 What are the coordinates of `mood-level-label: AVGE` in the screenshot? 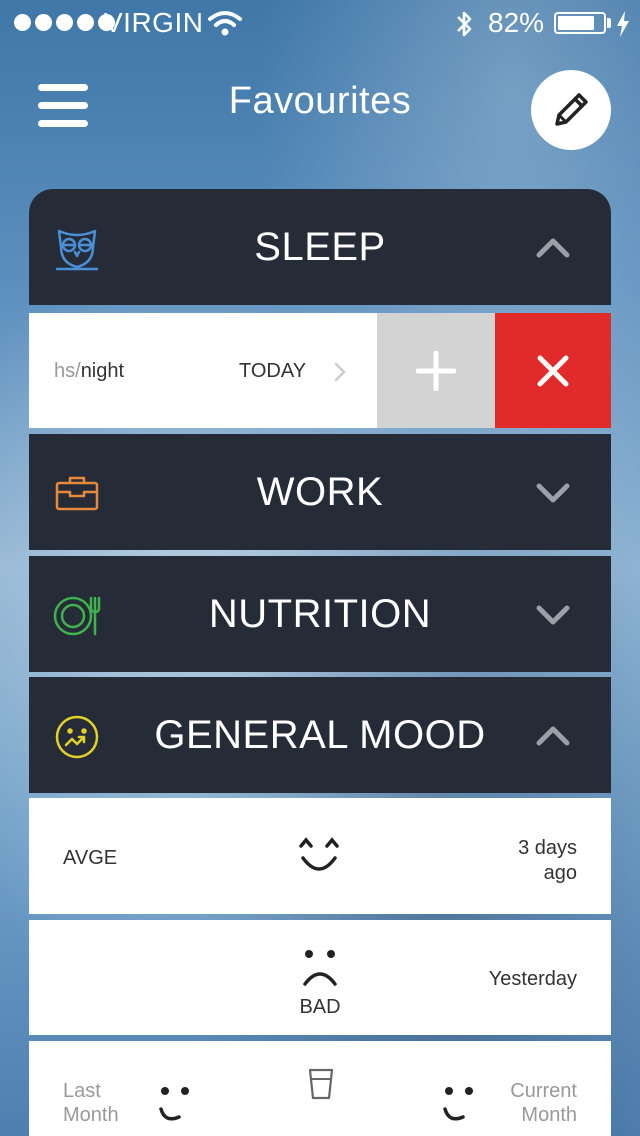 It's located at (90, 858).